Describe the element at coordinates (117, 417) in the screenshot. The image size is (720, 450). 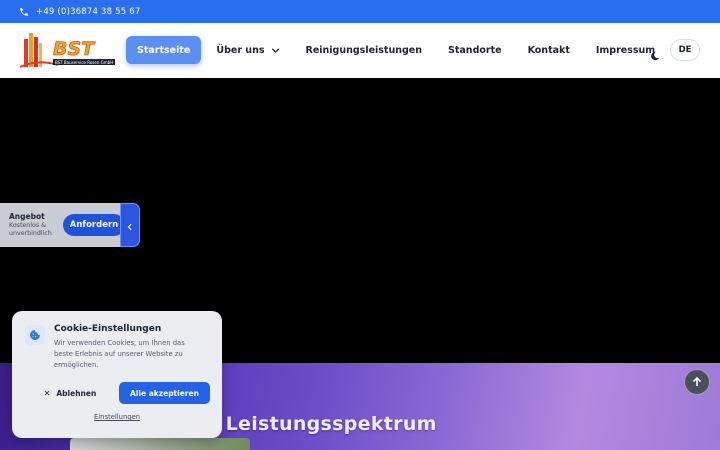
I see `cookie-settings-link: Einstellungen` at that location.